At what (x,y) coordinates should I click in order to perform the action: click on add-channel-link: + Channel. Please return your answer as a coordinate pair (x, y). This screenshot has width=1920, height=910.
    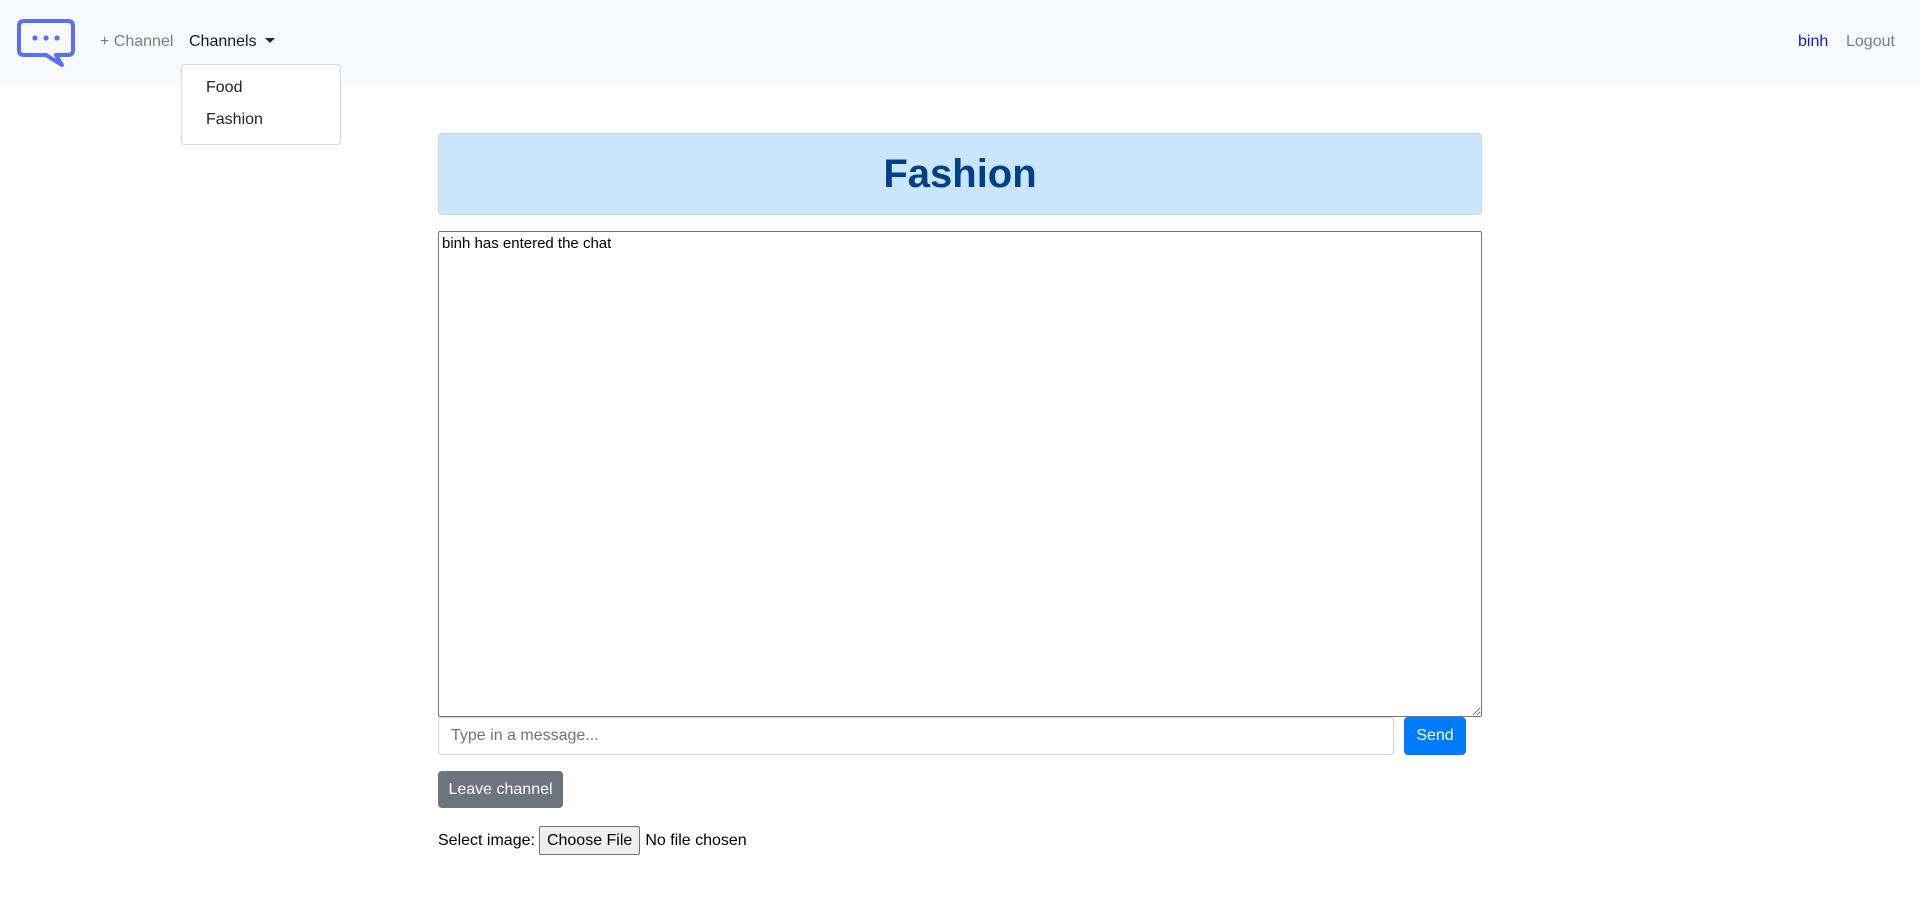
    Looking at the image, I should click on (136, 42).